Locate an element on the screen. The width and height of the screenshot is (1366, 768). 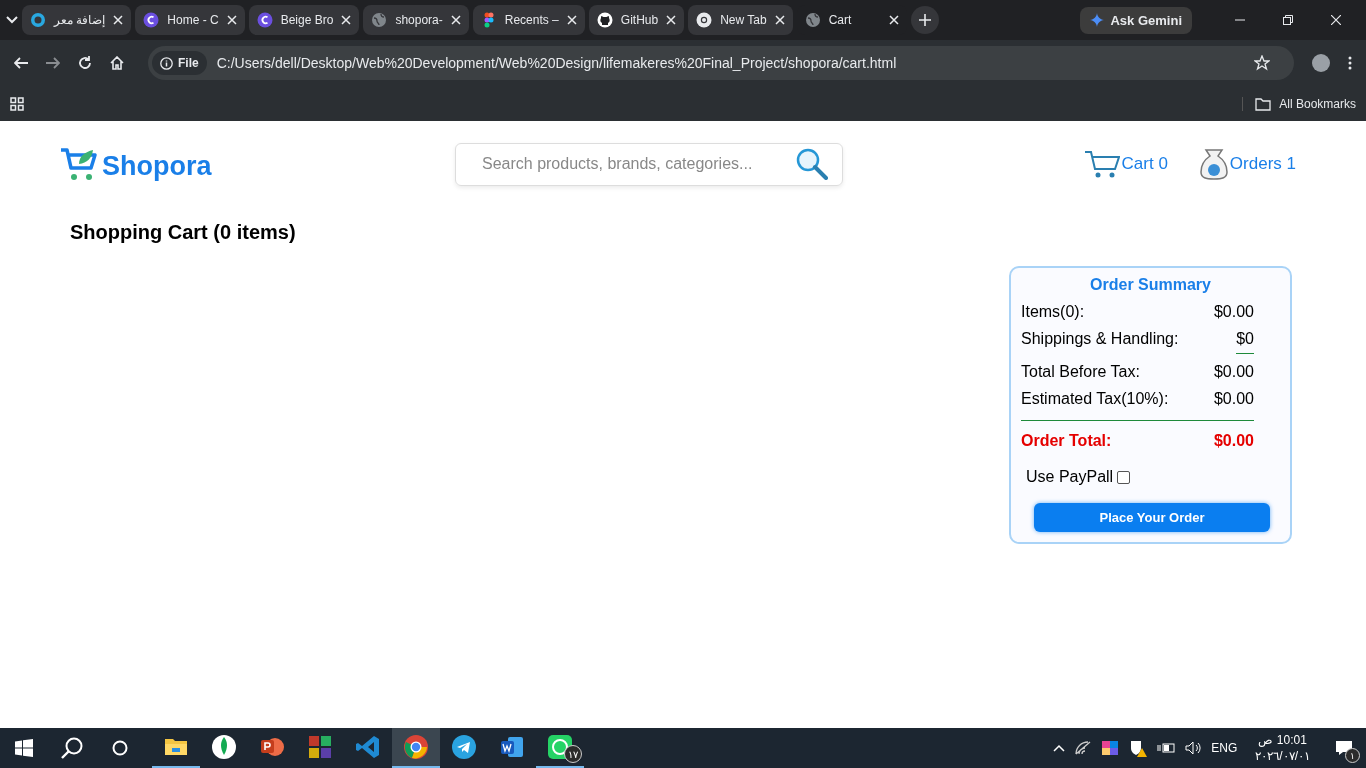
browser-tab: shopora- is located at coordinates (416, 20).